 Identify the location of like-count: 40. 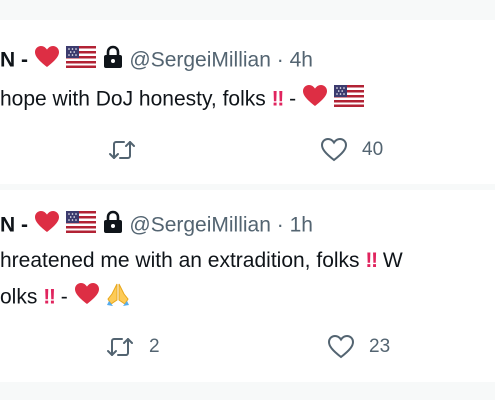
(373, 149).